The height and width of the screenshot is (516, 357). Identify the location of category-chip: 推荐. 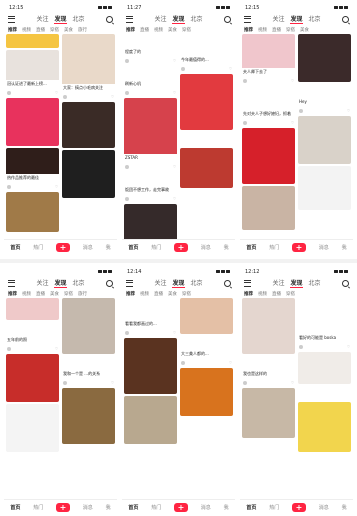
(248, 30).